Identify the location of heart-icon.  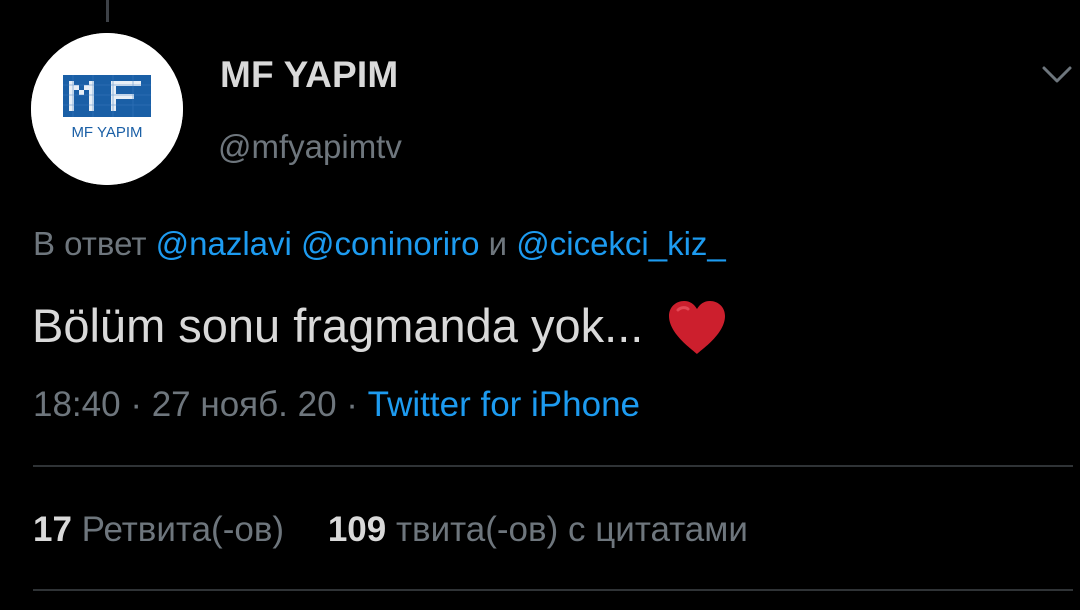
(697, 327).